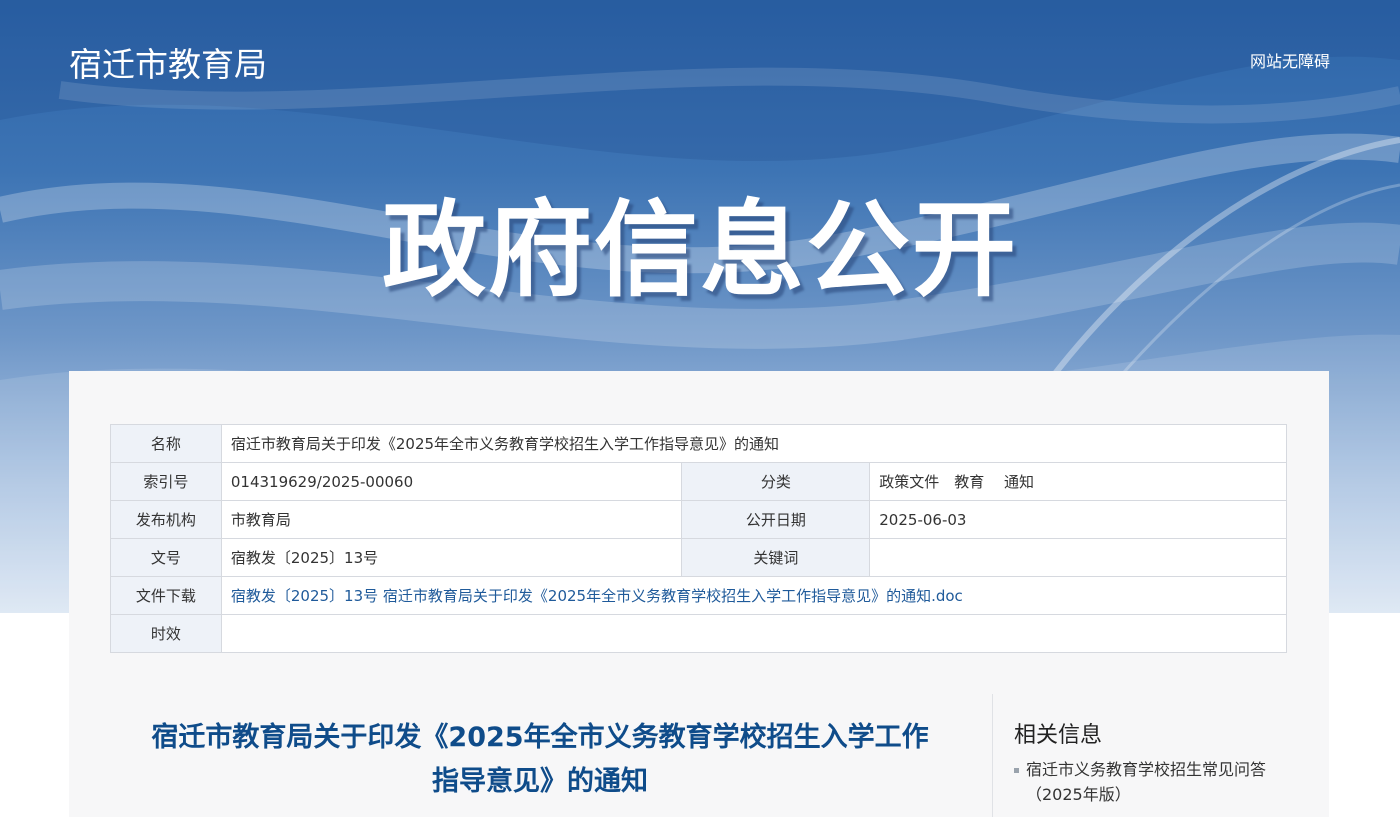 This screenshot has width=1400, height=817. What do you see at coordinates (1078, 519) in the screenshot?
I see `date-value: 2025-06-03` at bounding box center [1078, 519].